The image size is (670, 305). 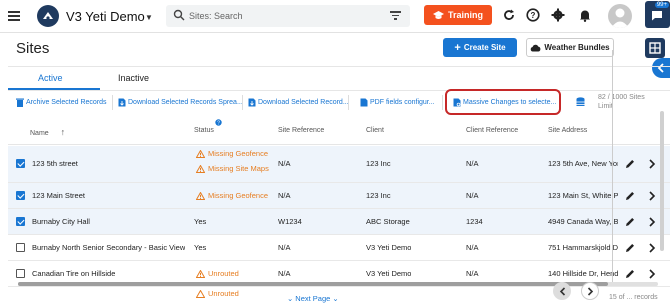 I want to click on avatar, so click(x=620, y=16).